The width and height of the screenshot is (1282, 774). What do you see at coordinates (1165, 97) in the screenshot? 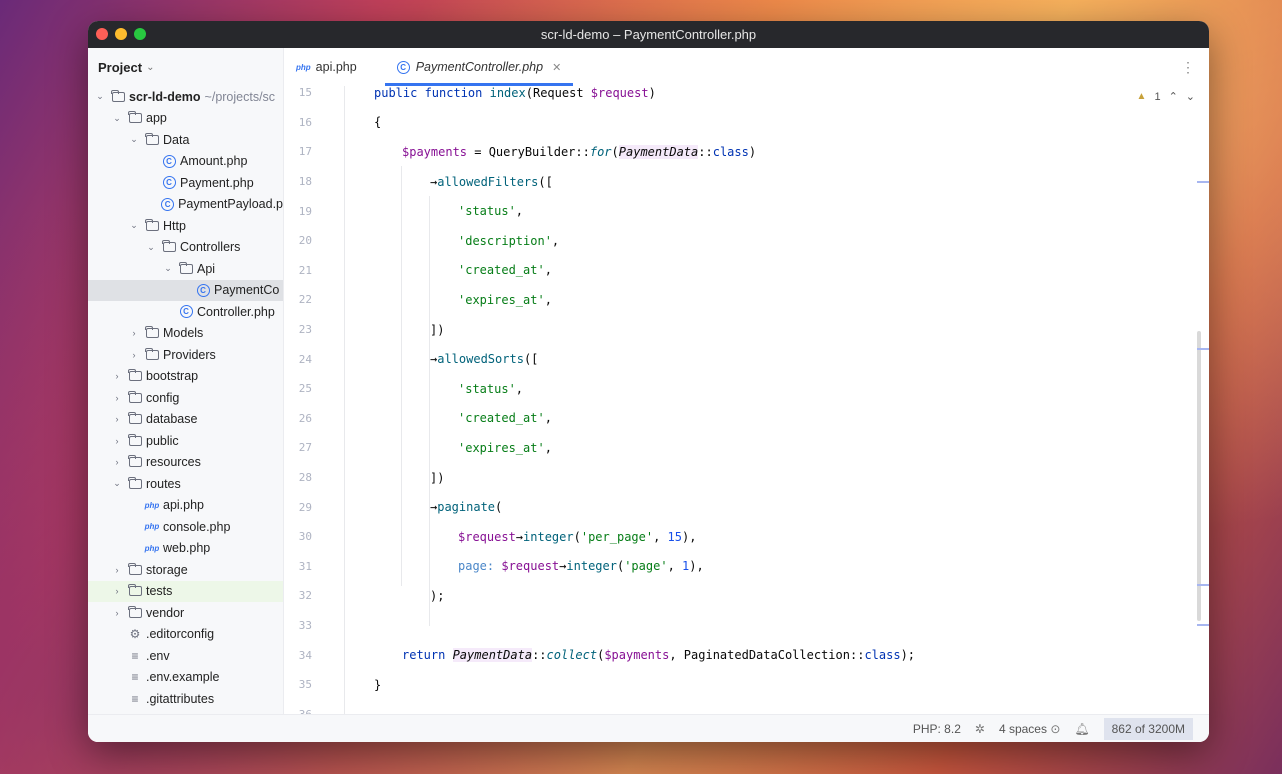
I see `inspection-widget: ▲ 1 ⌃ ⌄` at bounding box center [1165, 97].